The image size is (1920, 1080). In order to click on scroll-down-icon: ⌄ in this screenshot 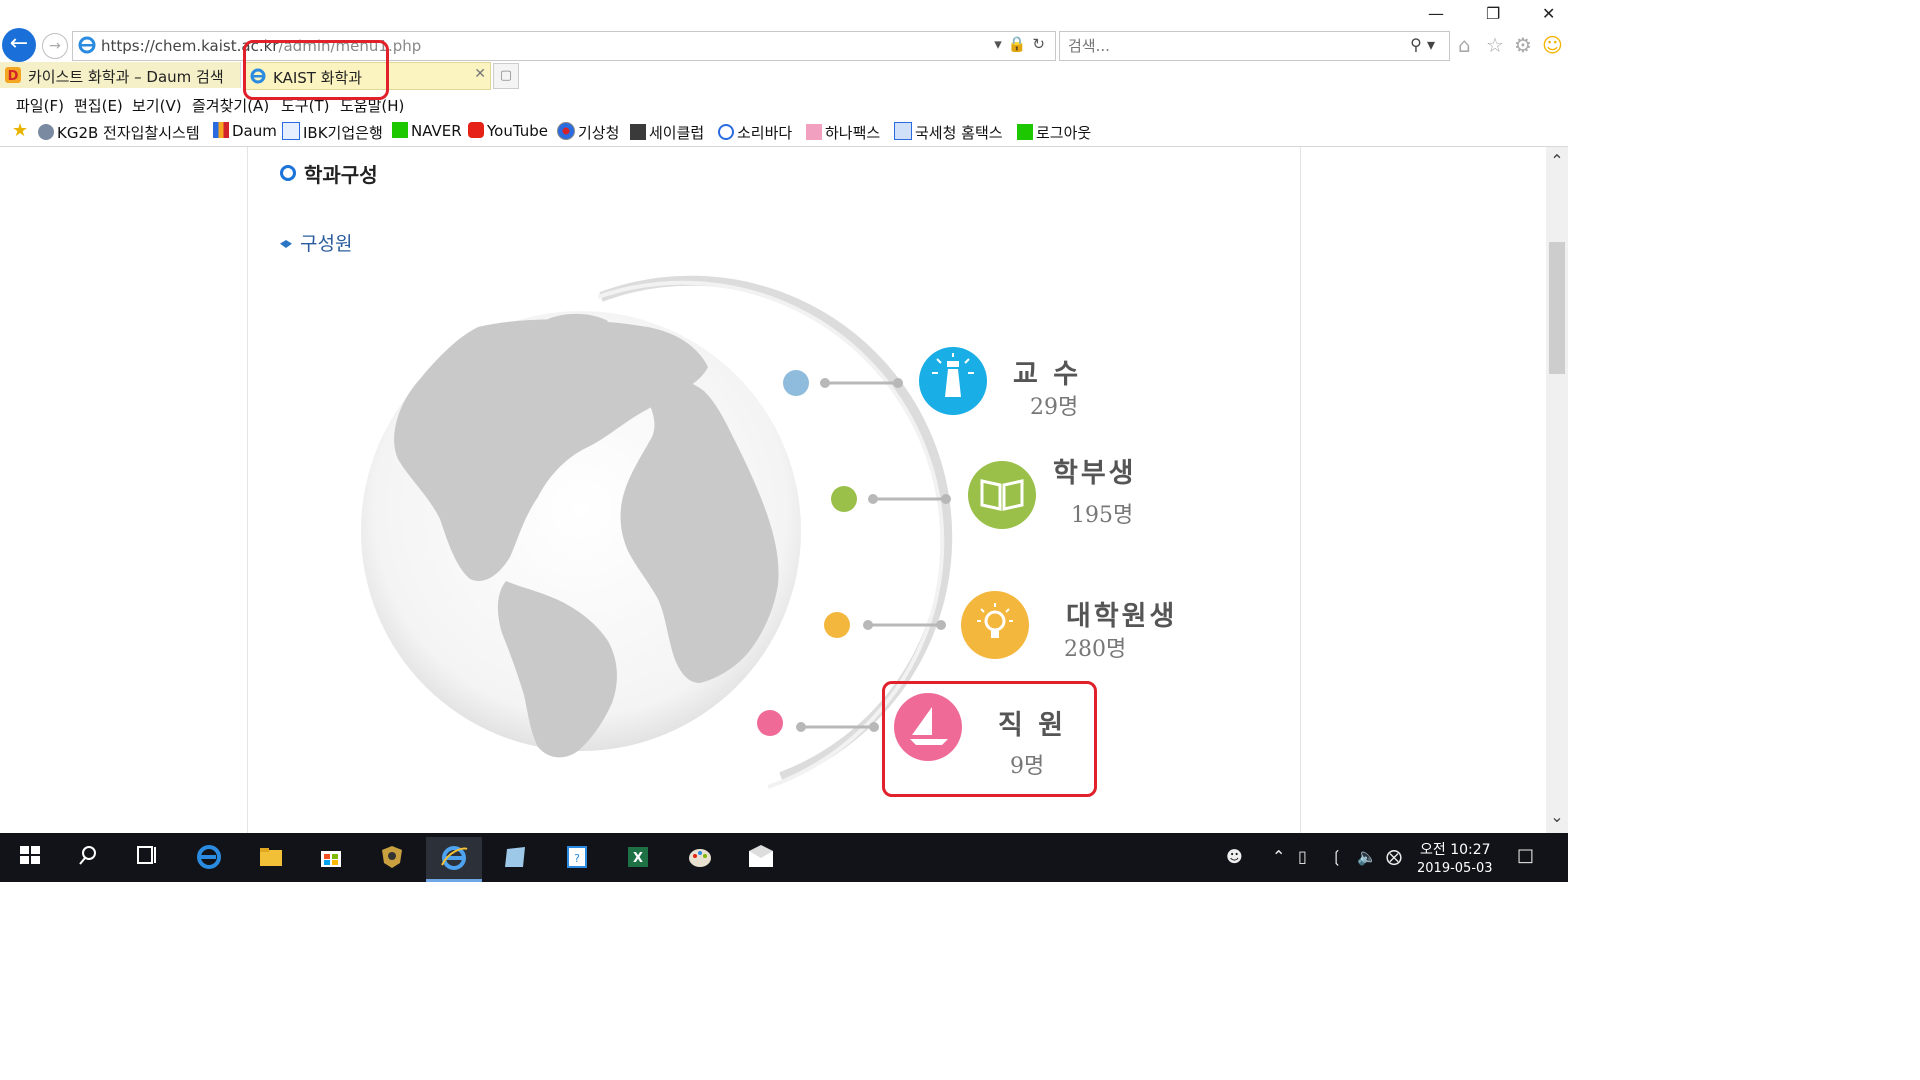, I will do `click(1557, 817)`.